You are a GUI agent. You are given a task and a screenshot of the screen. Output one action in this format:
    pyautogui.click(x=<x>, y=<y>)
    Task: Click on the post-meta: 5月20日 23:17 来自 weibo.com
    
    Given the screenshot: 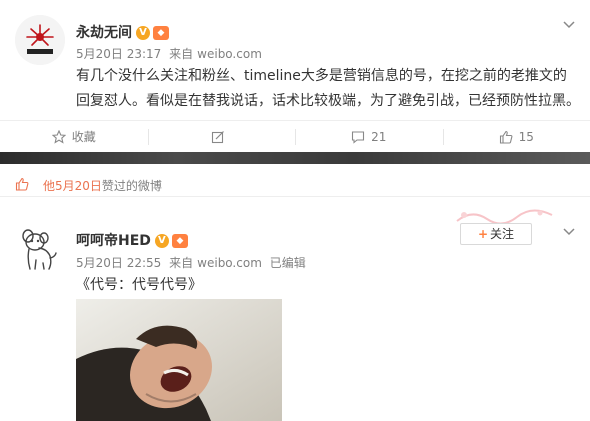 What is the action you would take?
    pyautogui.click(x=171, y=53)
    